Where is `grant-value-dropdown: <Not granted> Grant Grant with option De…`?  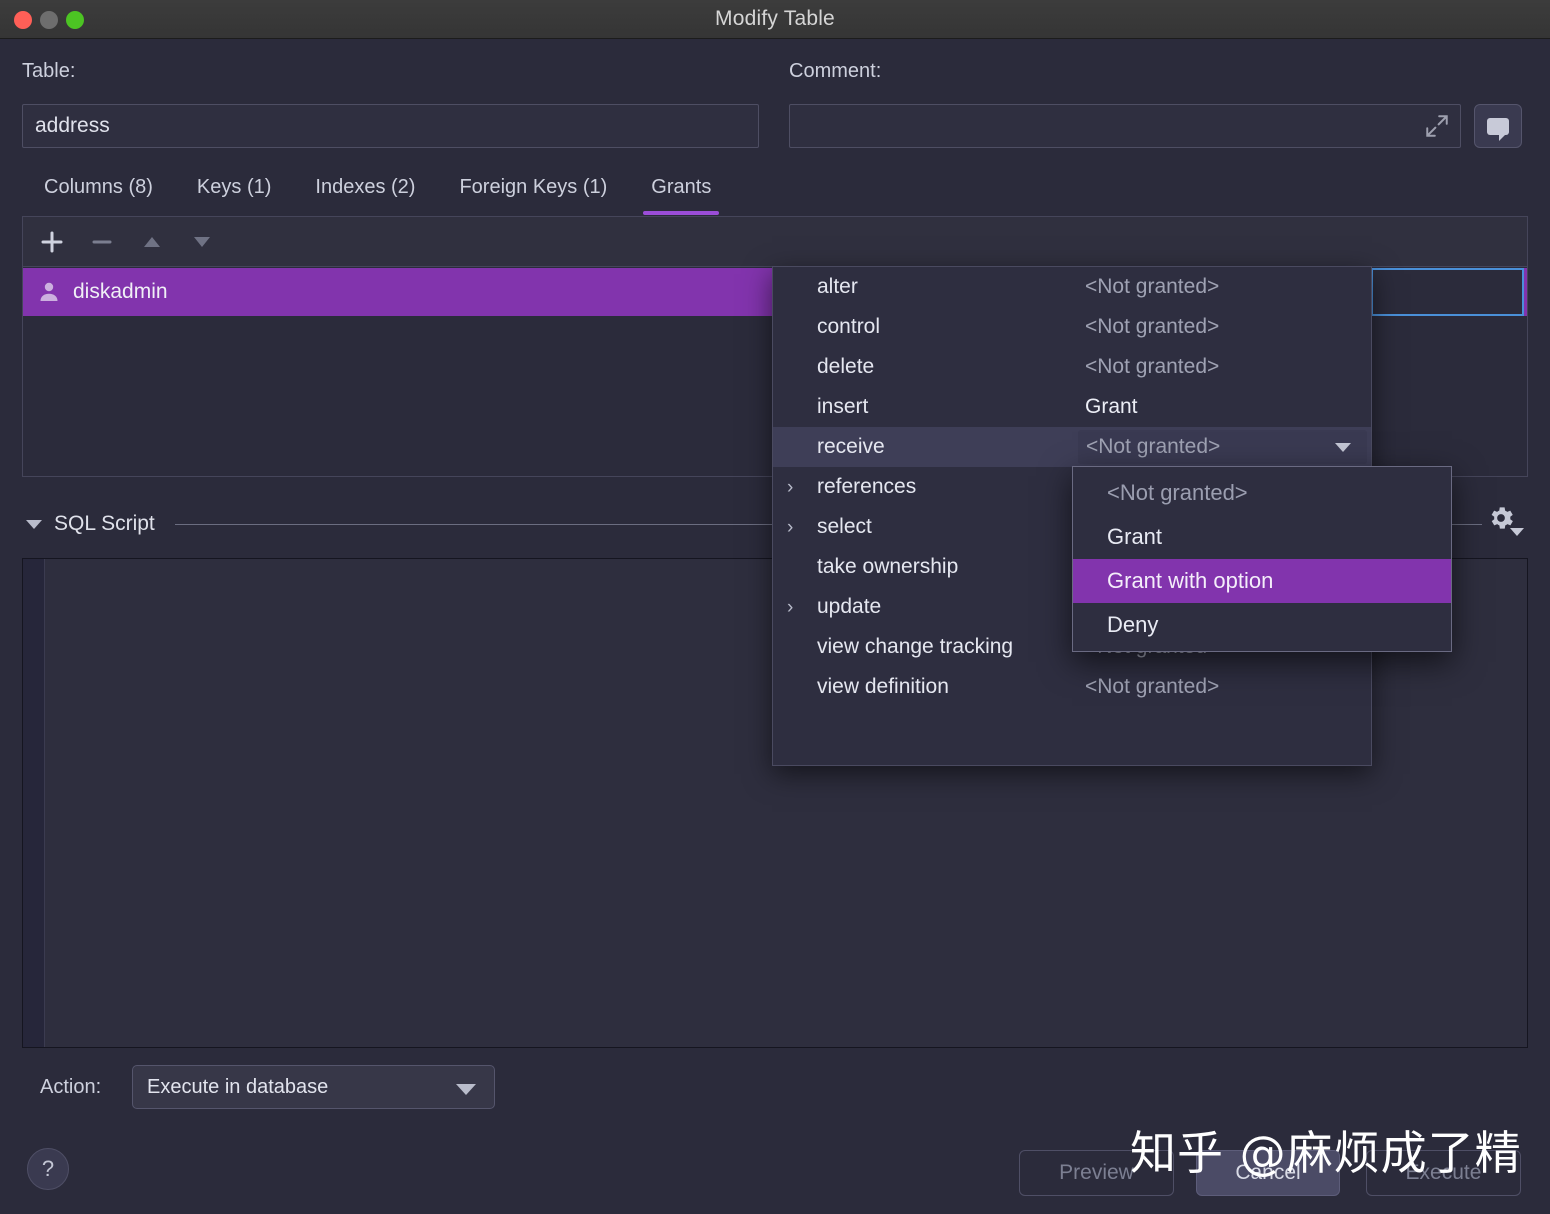 grant-value-dropdown: <Not granted> Grant Grant with option De… is located at coordinates (1262, 559).